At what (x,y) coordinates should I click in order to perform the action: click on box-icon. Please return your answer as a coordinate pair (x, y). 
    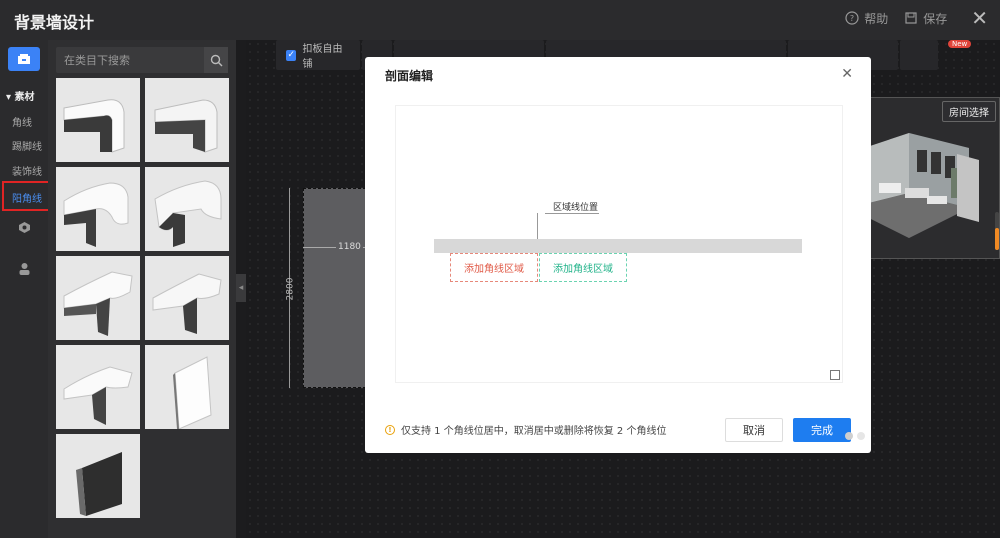
    Looking at the image, I should click on (24, 59).